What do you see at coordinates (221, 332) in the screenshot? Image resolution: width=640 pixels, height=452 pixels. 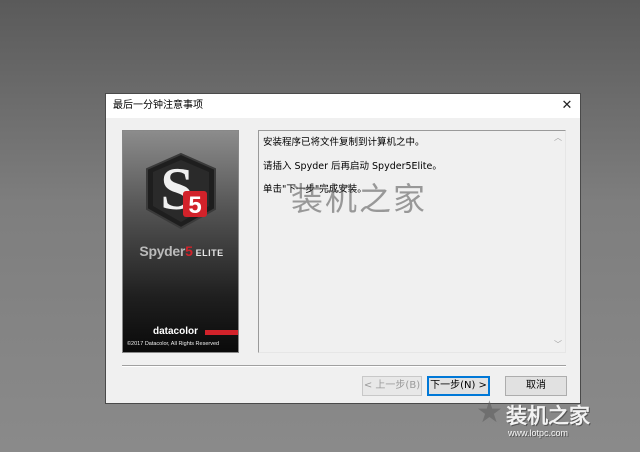 I see `brand-red-bar` at bounding box center [221, 332].